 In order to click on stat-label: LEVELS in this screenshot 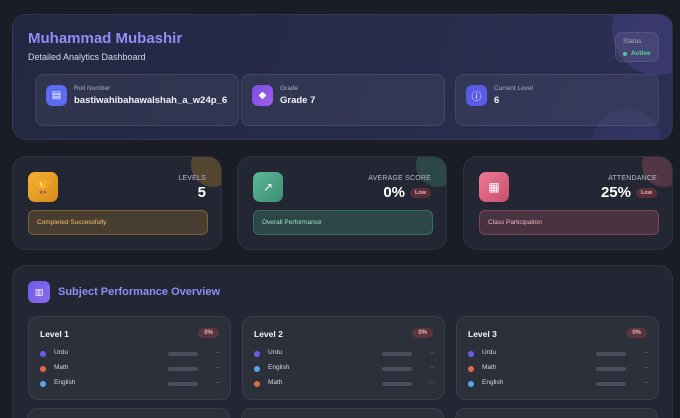, I will do `click(192, 178)`.